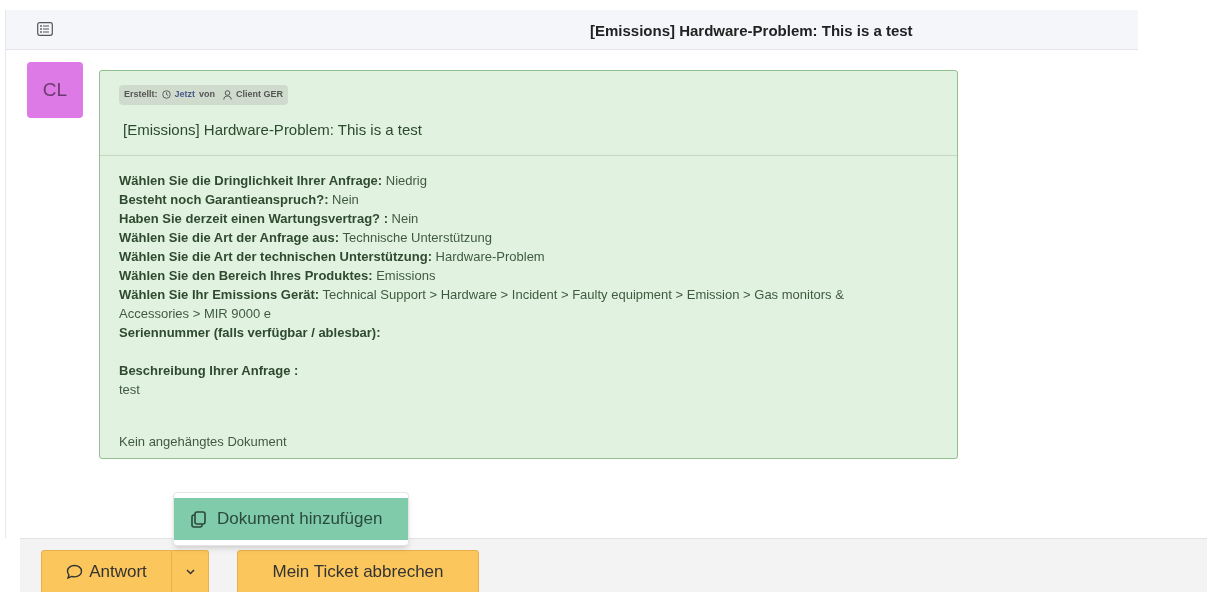 Image resolution: width=1207 pixels, height=592 pixels. Describe the element at coordinates (332, 257) in the screenshot. I see `field-line: Wählen Sie die Art der technischen Unterstützung: Hardware-Problem` at that location.